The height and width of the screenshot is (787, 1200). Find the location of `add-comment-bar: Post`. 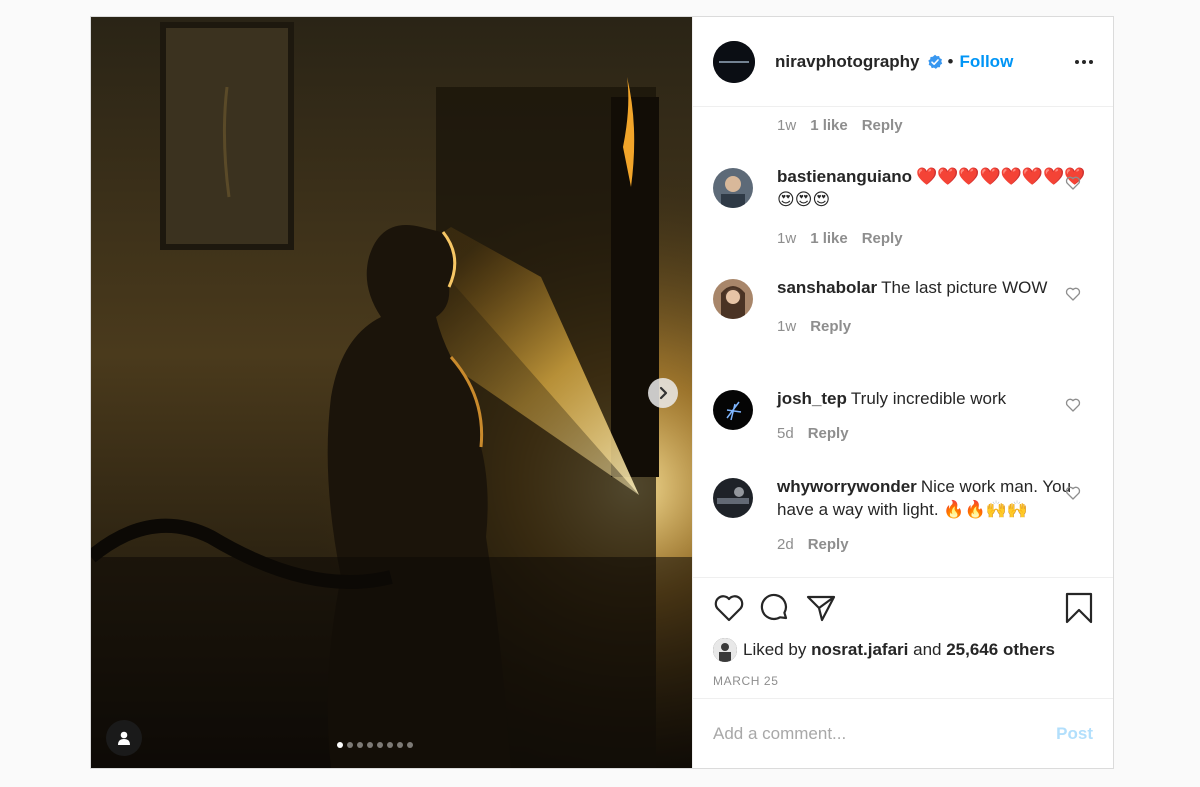

add-comment-bar: Post is located at coordinates (903, 733).